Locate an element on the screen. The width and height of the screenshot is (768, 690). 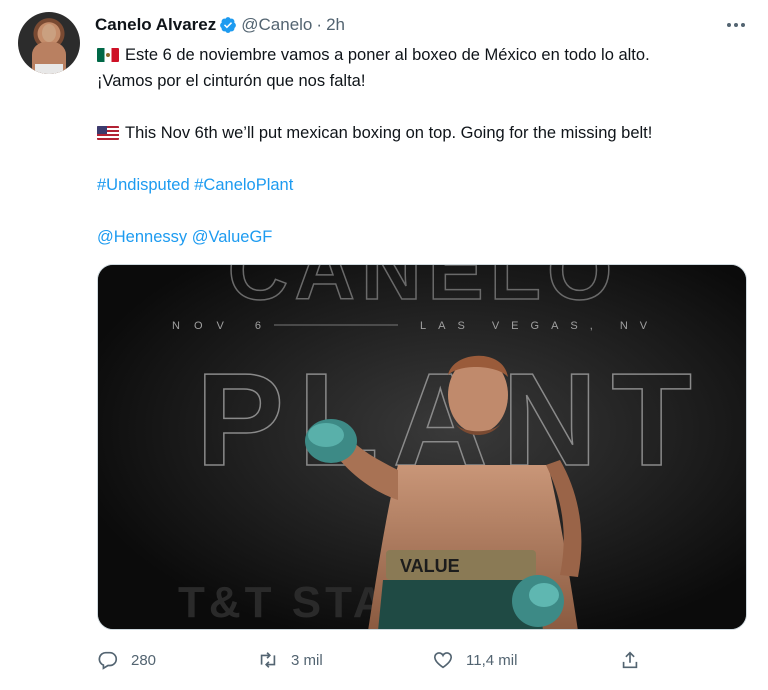
tweet-header: Canelo Alvarez @Canelo · 2h is located at coordinates (220, 25).